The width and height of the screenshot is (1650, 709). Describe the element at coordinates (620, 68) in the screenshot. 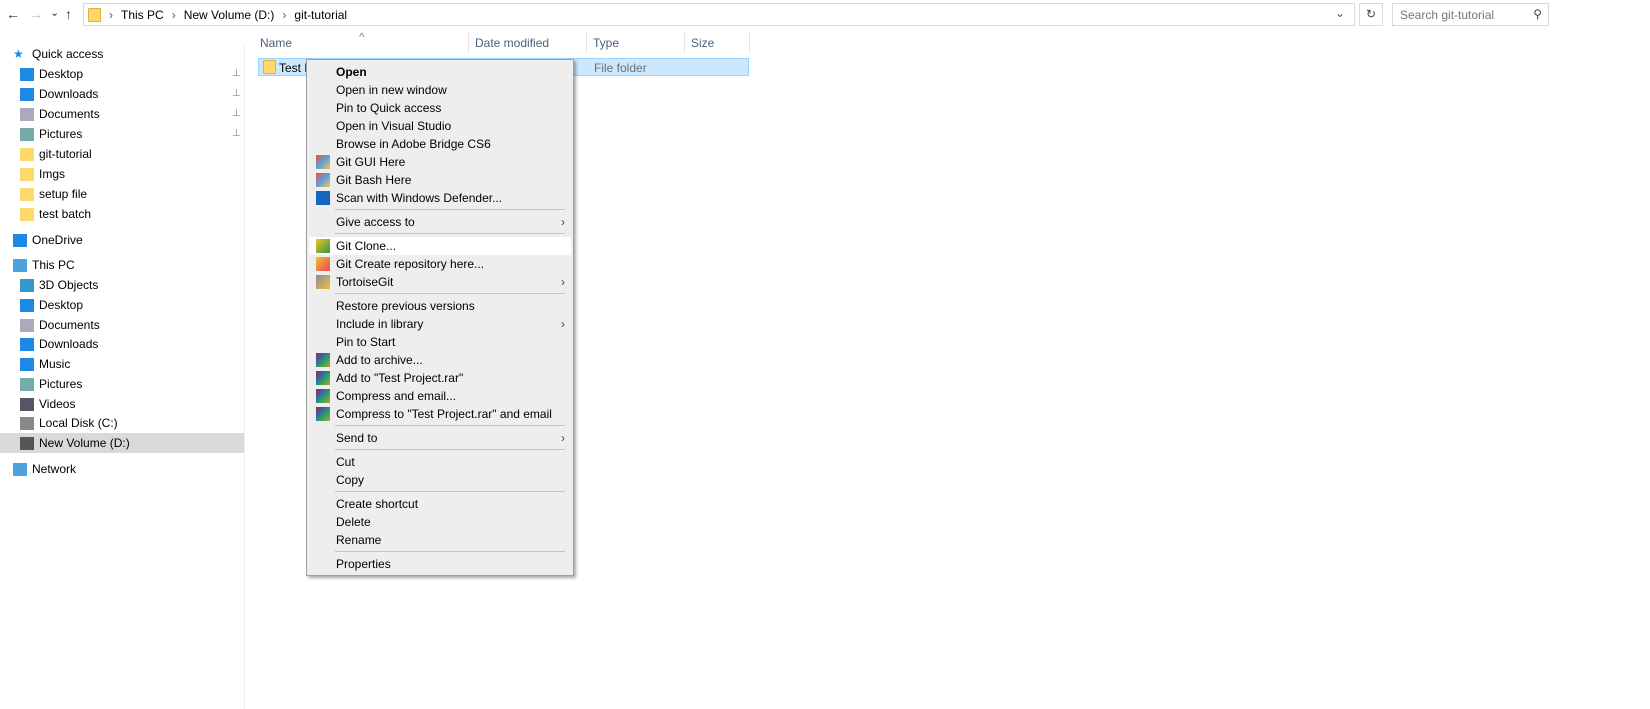

I see `file-type: File folder` at that location.